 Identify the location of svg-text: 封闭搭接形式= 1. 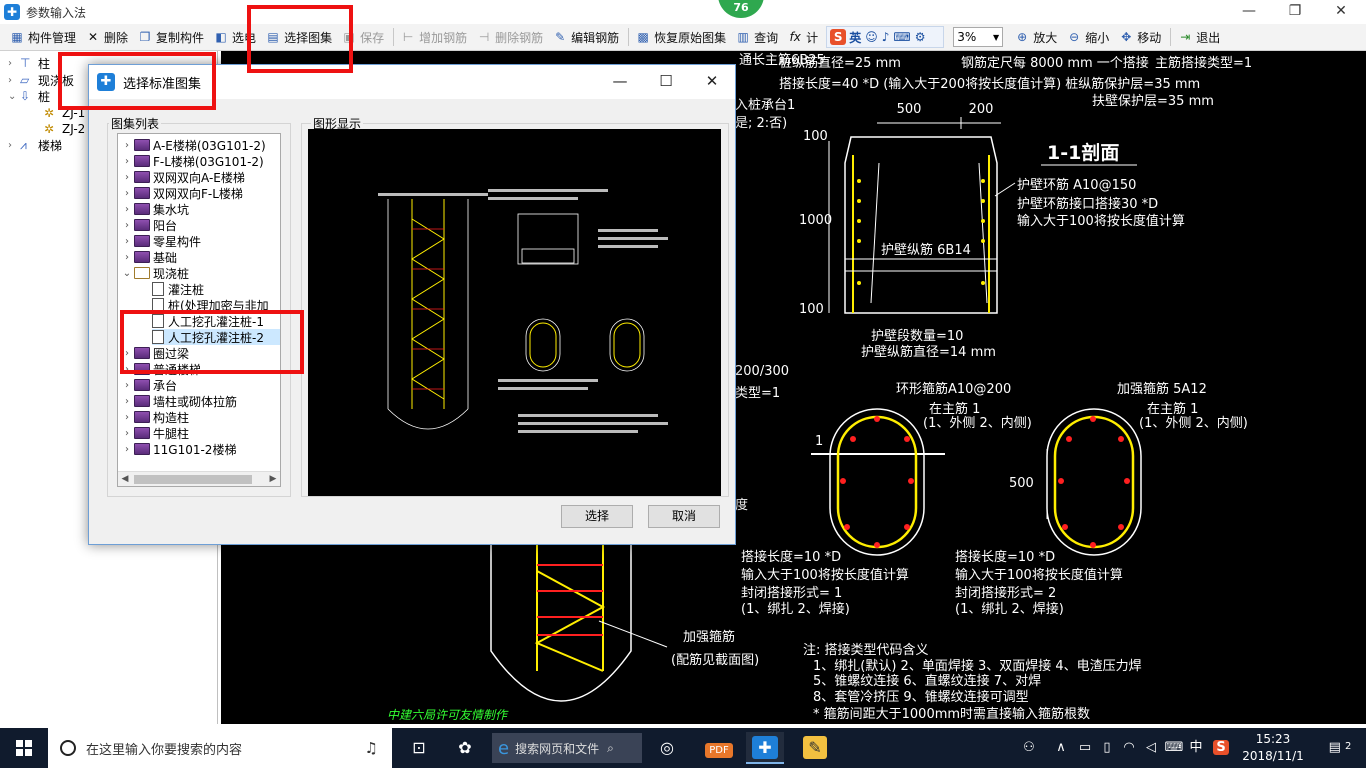
(791, 593).